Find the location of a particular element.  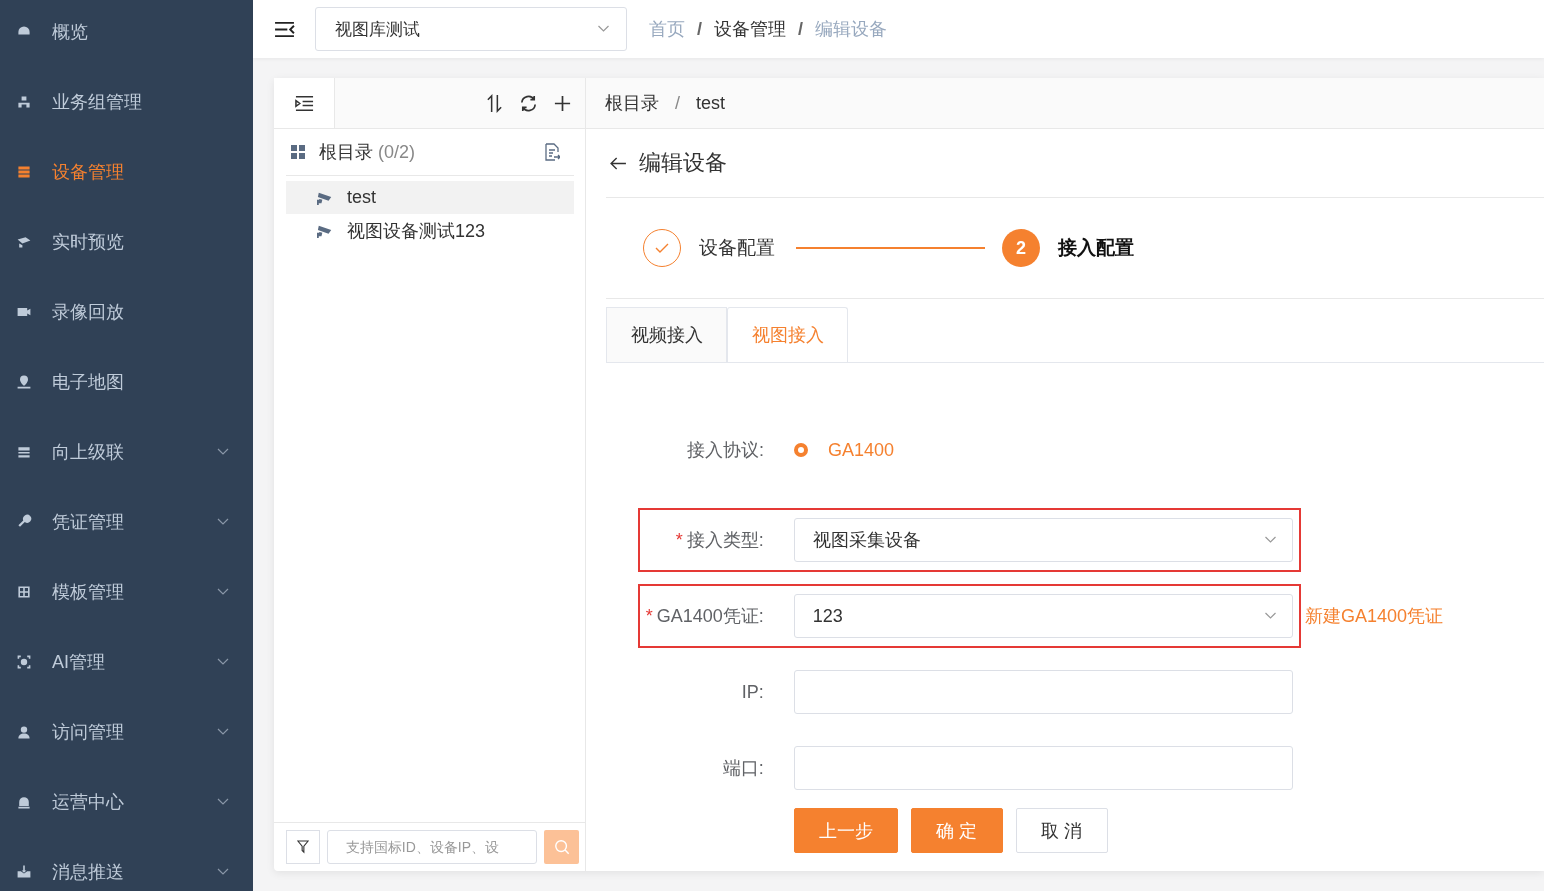

path-item: test is located at coordinates (711, 103).